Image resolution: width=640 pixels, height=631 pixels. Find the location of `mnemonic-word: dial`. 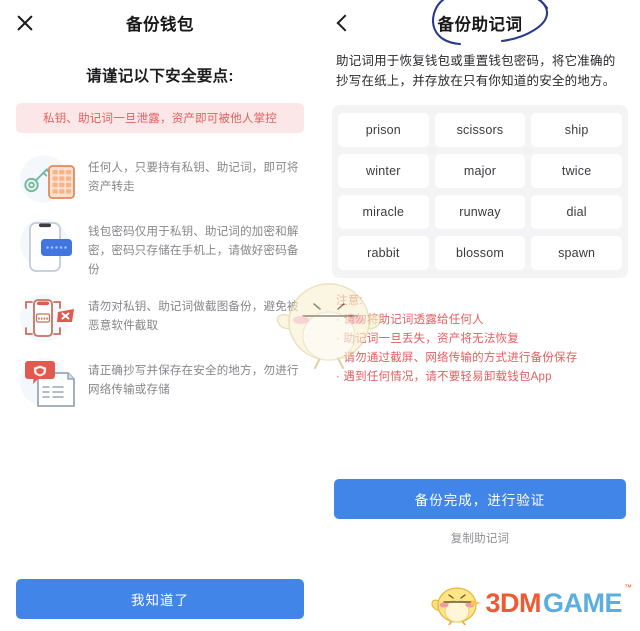

mnemonic-word: dial is located at coordinates (576, 212).